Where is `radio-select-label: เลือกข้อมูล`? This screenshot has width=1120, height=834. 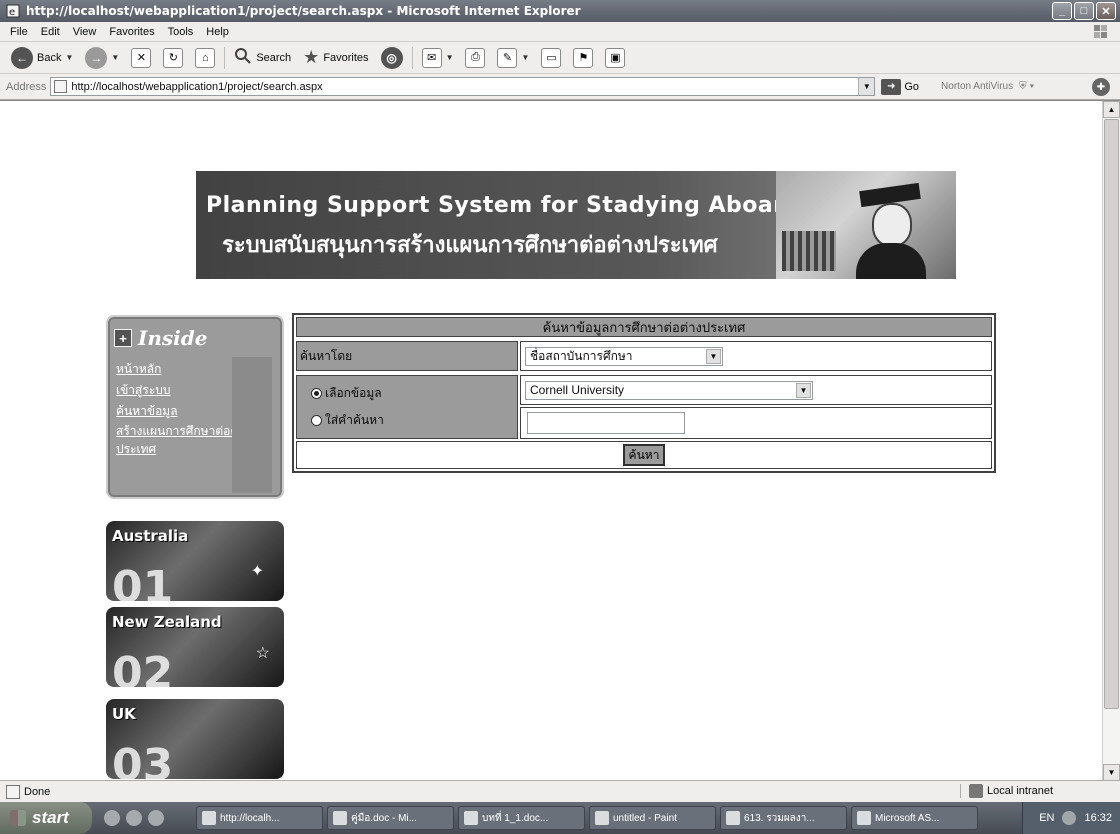 radio-select-label: เลือกข้อมูล is located at coordinates (353, 393).